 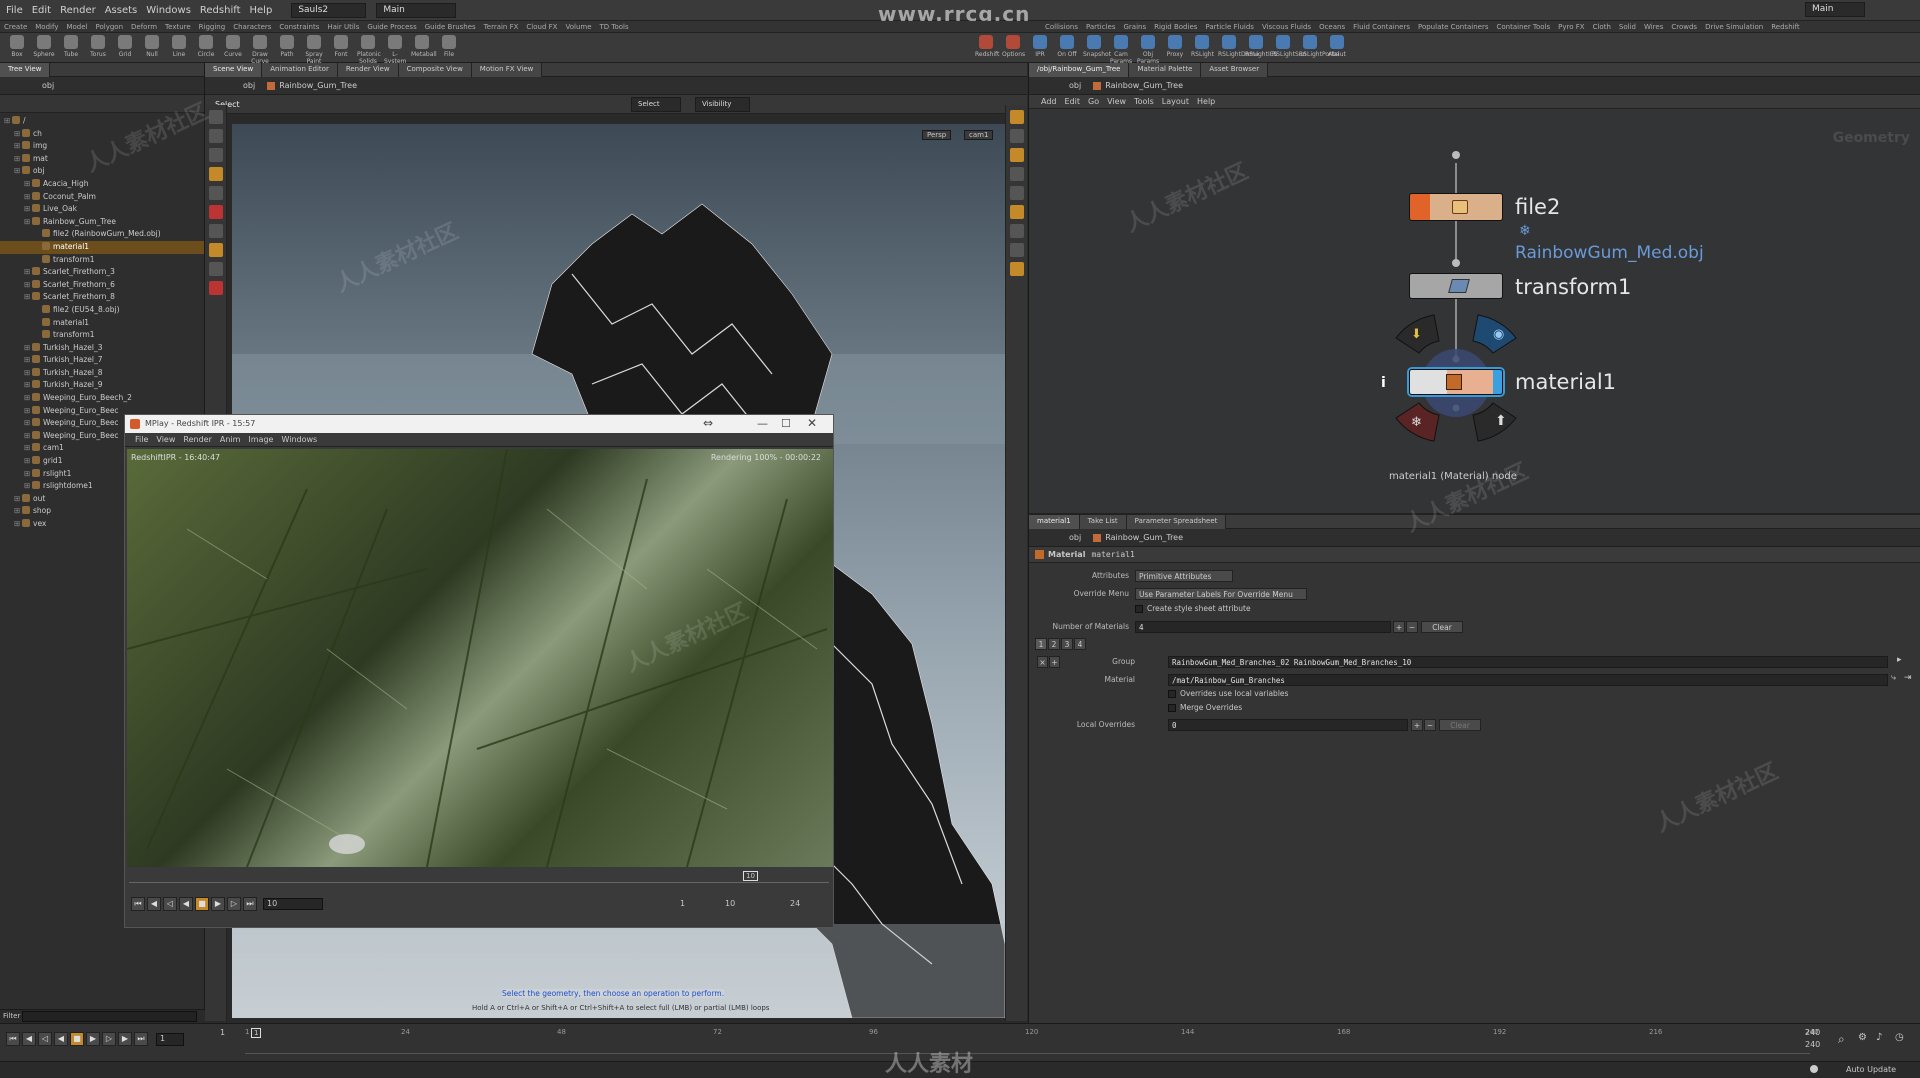 I want to click on shelf-tab: Particle Fluids, so click(x=1229, y=27).